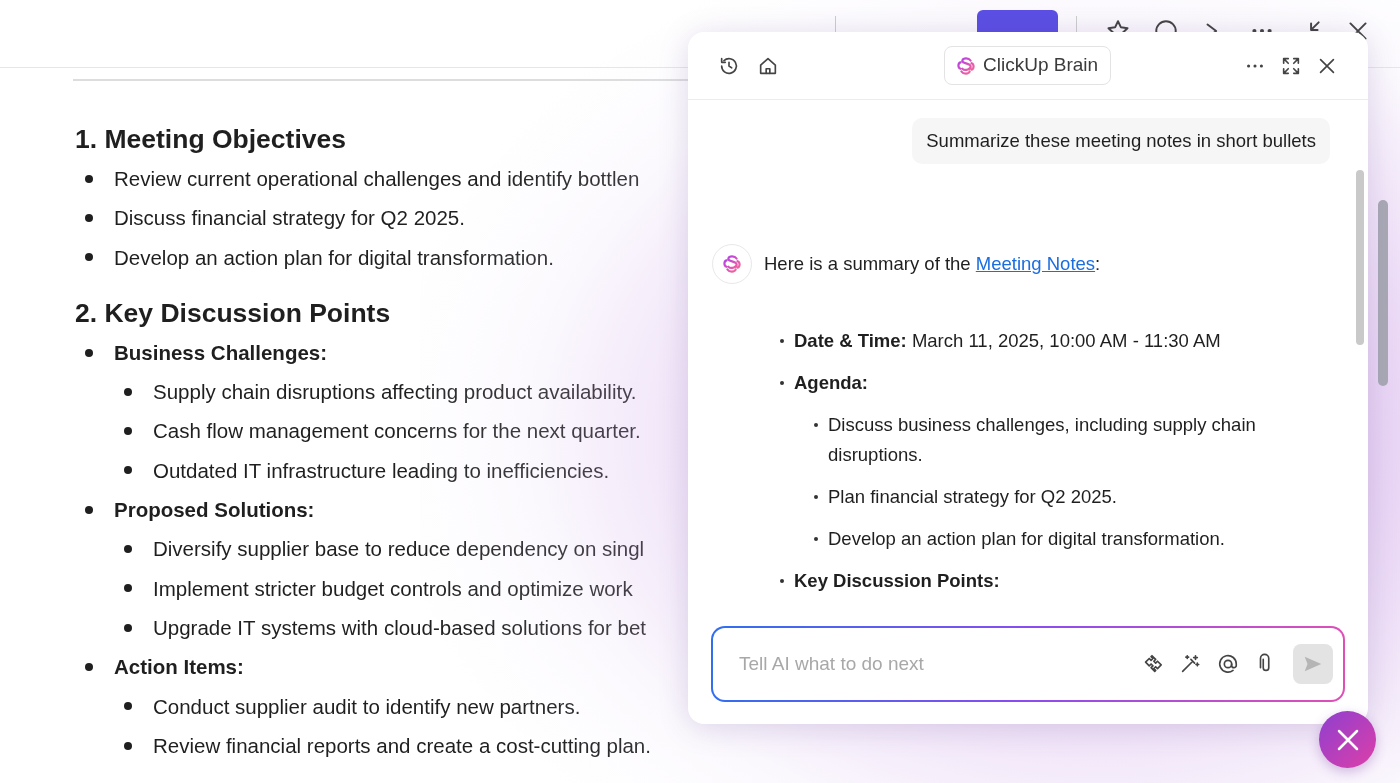 The width and height of the screenshot is (1400, 783). Describe the element at coordinates (932, 263) in the screenshot. I see `assistant-message: Here is a summary of the Meeting Notes:` at that location.